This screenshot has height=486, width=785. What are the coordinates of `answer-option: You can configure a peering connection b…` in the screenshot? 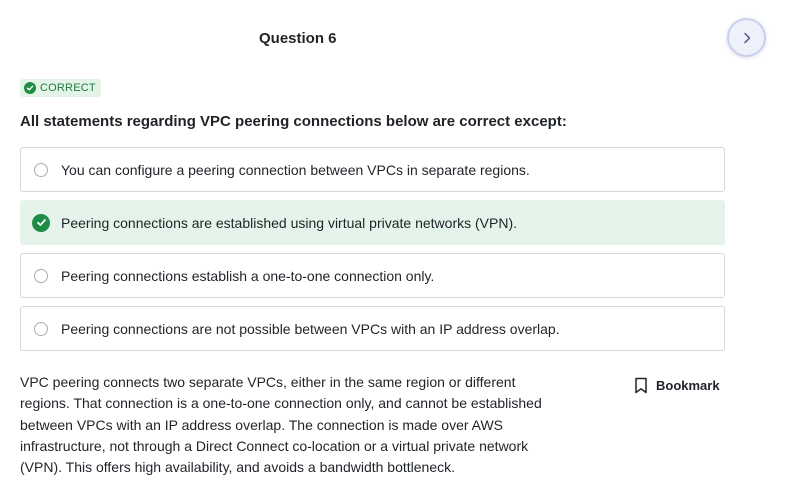 It's located at (372, 169).